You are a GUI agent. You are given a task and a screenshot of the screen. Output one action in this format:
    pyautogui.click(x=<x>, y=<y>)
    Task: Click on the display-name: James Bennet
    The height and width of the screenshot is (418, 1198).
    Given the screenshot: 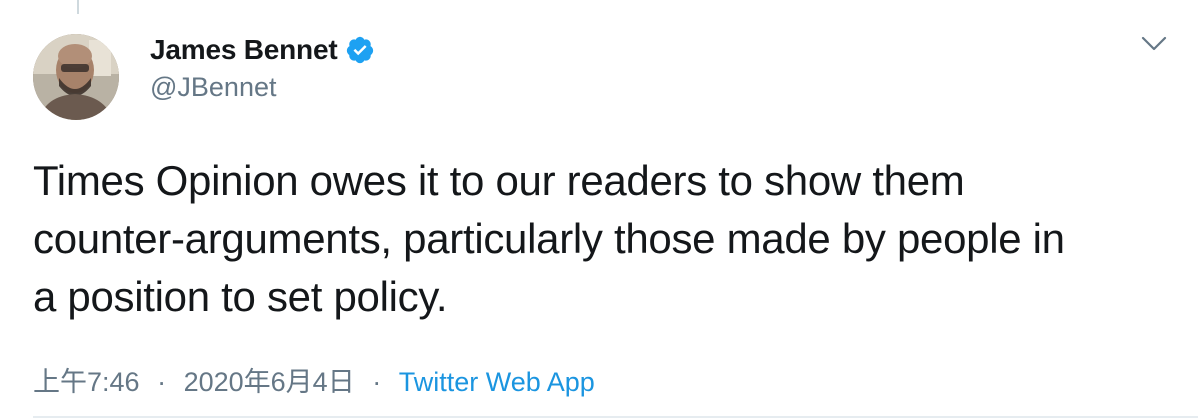 What is the action you would take?
    pyautogui.click(x=244, y=50)
    